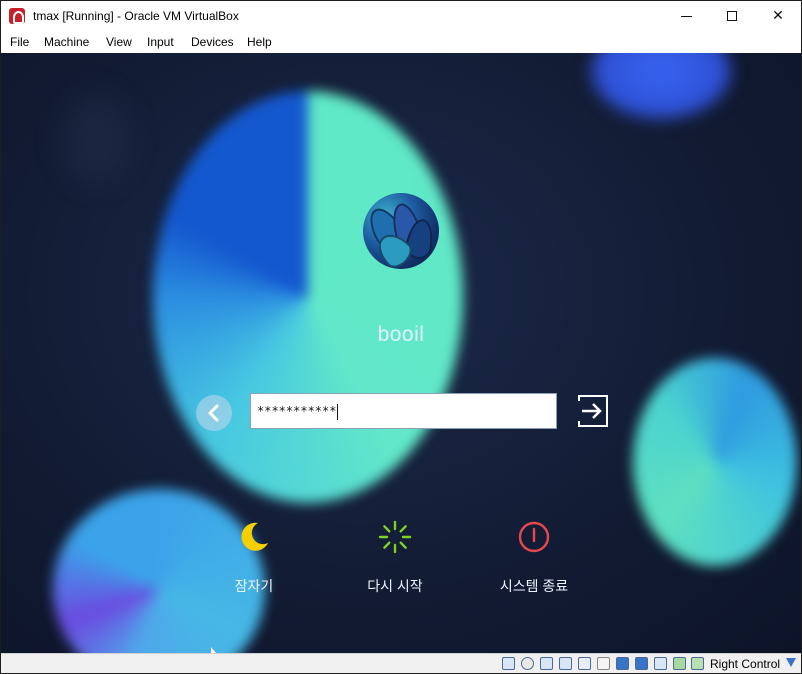 The width and height of the screenshot is (802, 674). What do you see at coordinates (679, 663) in the screenshot?
I see `mouse-integration-icon` at bounding box center [679, 663].